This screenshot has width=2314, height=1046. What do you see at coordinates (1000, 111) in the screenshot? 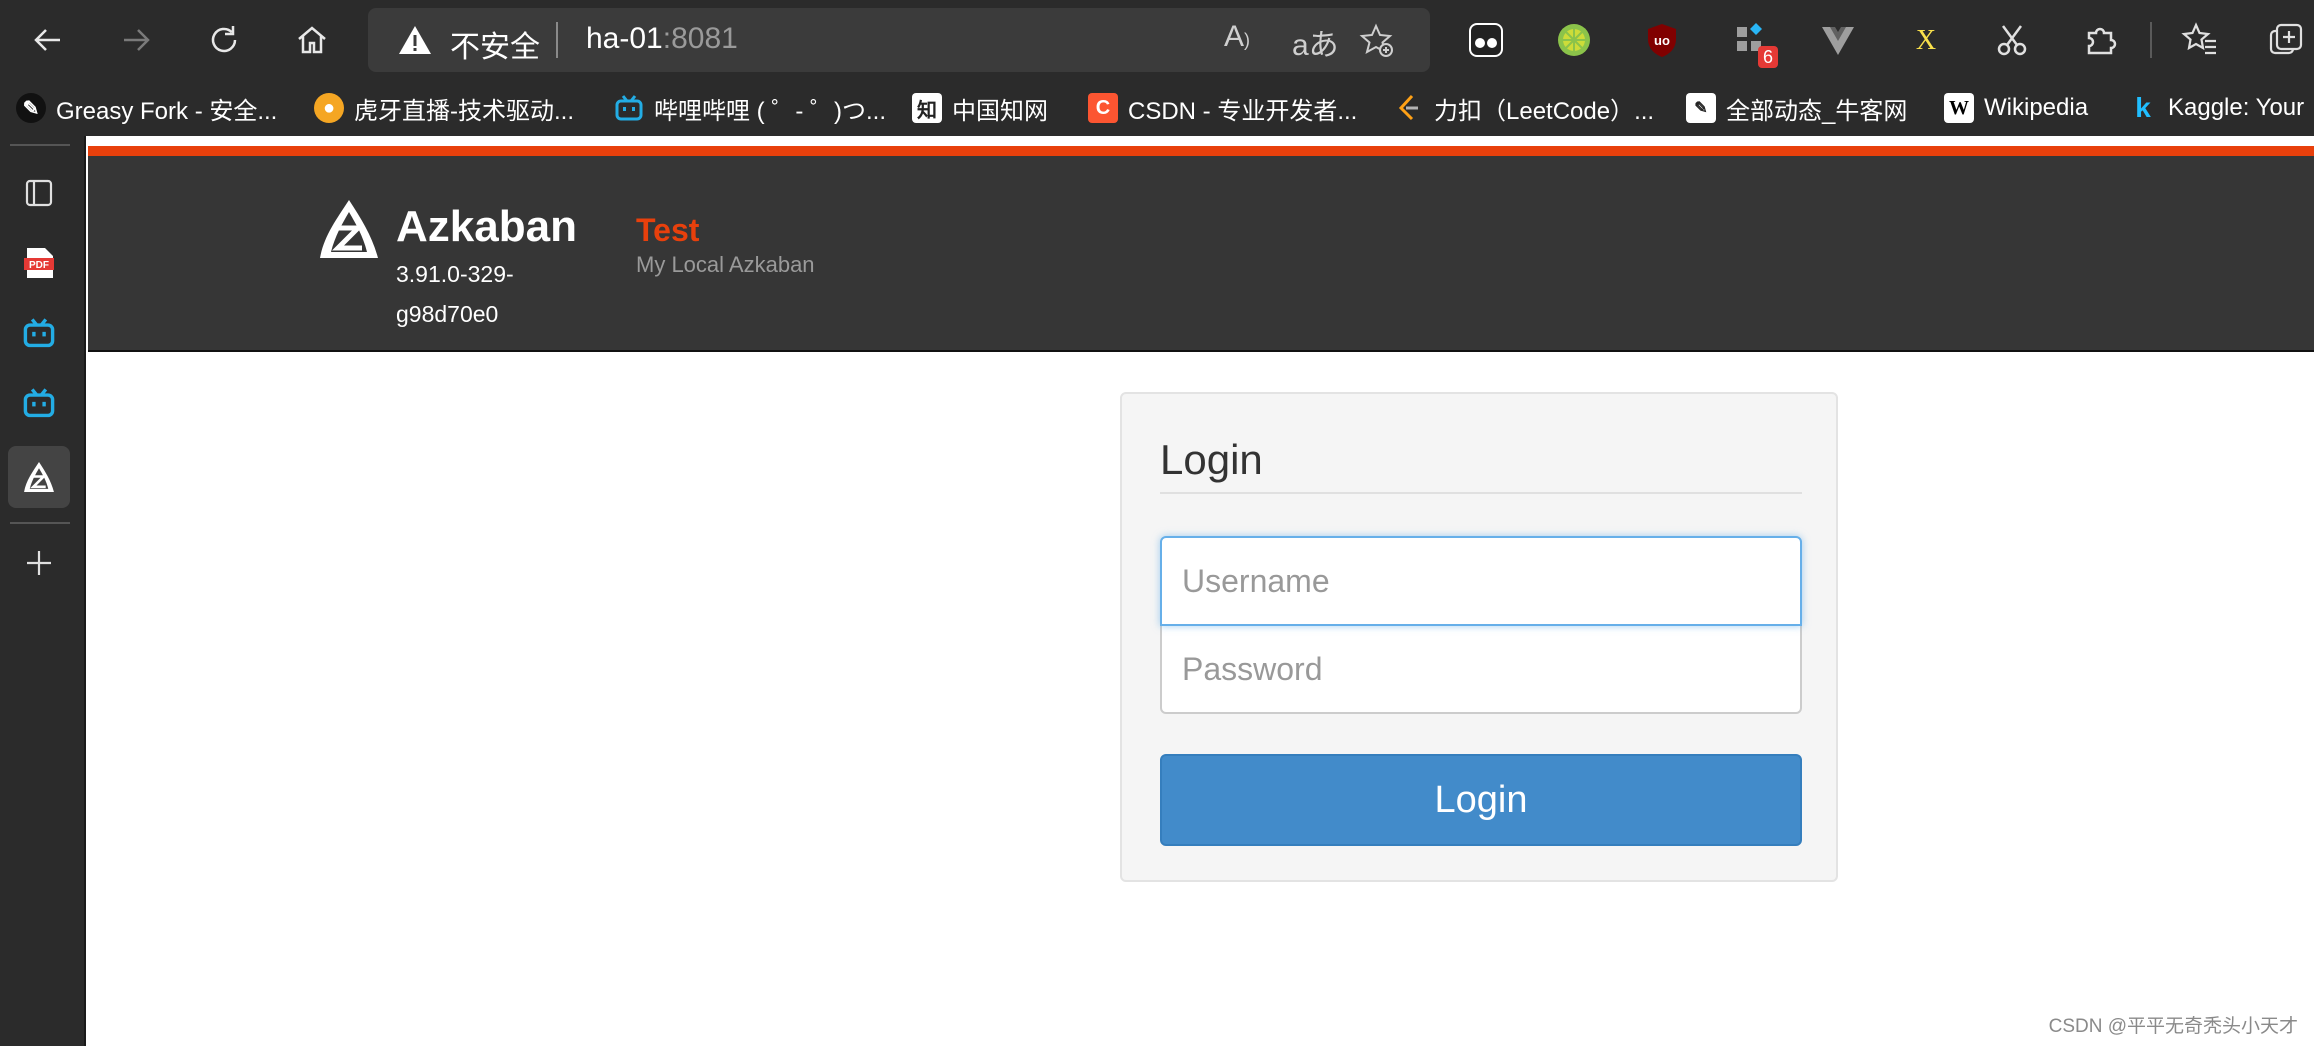
I see `bookmark-label: 中国知网` at bounding box center [1000, 111].